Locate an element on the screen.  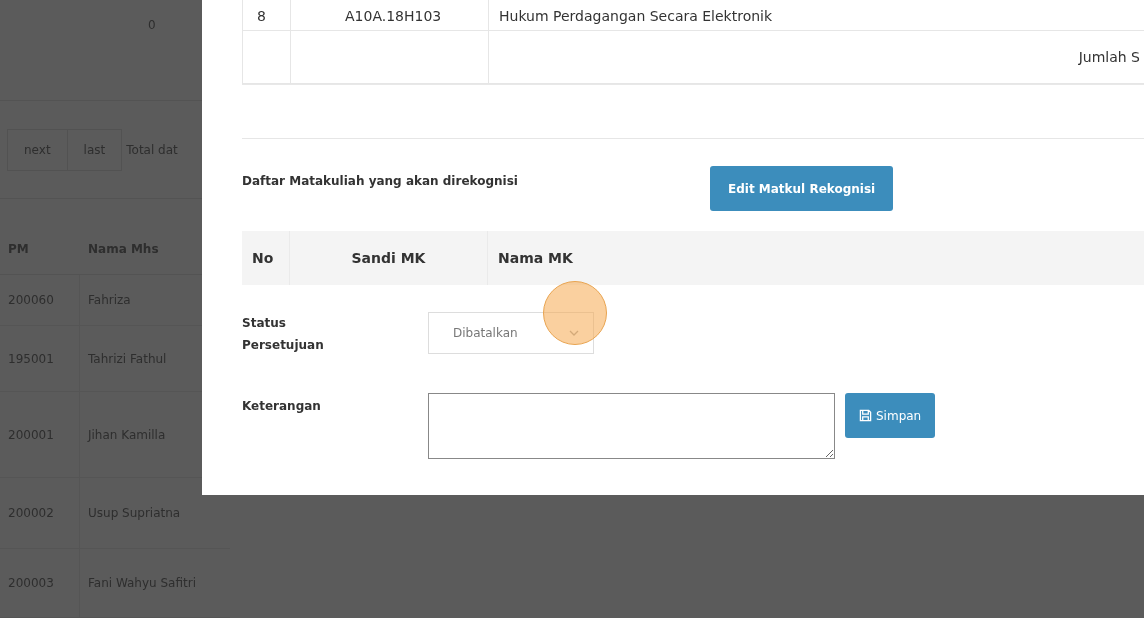
table-cell: 8 is located at coordinates (266, 15).